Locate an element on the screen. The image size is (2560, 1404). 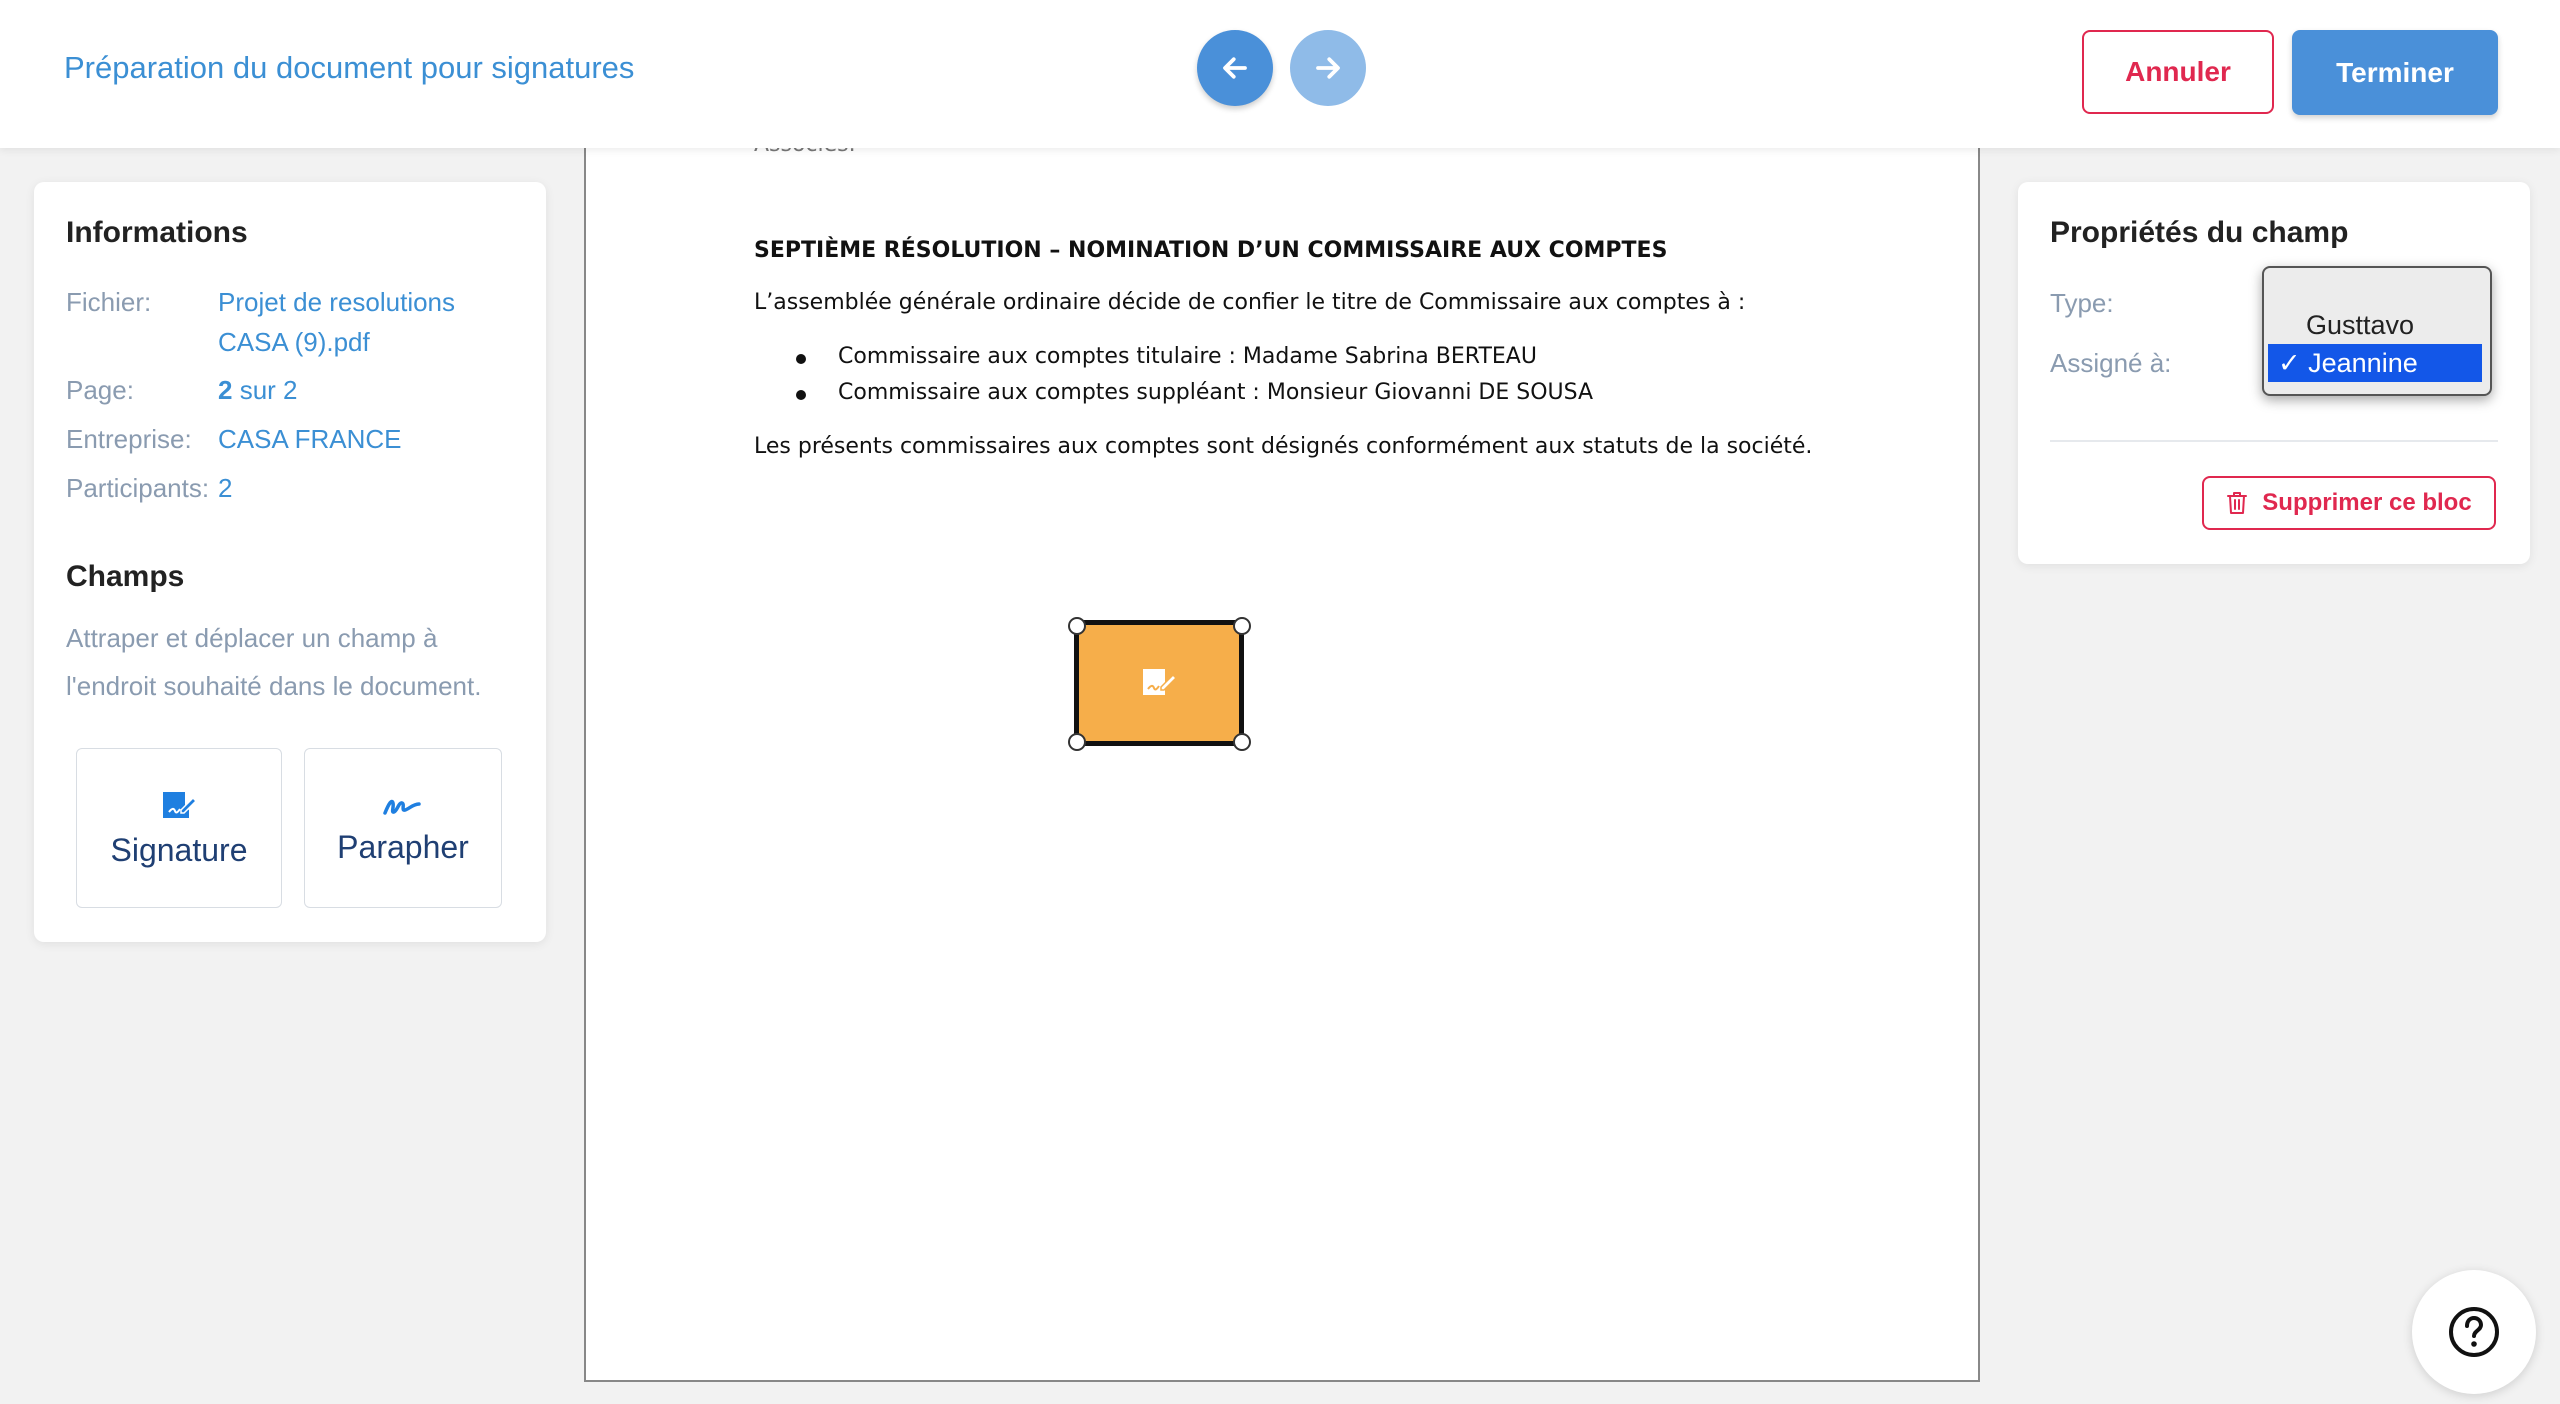
assigned-label: Assigné à: is located at coordinates (2111, 363).